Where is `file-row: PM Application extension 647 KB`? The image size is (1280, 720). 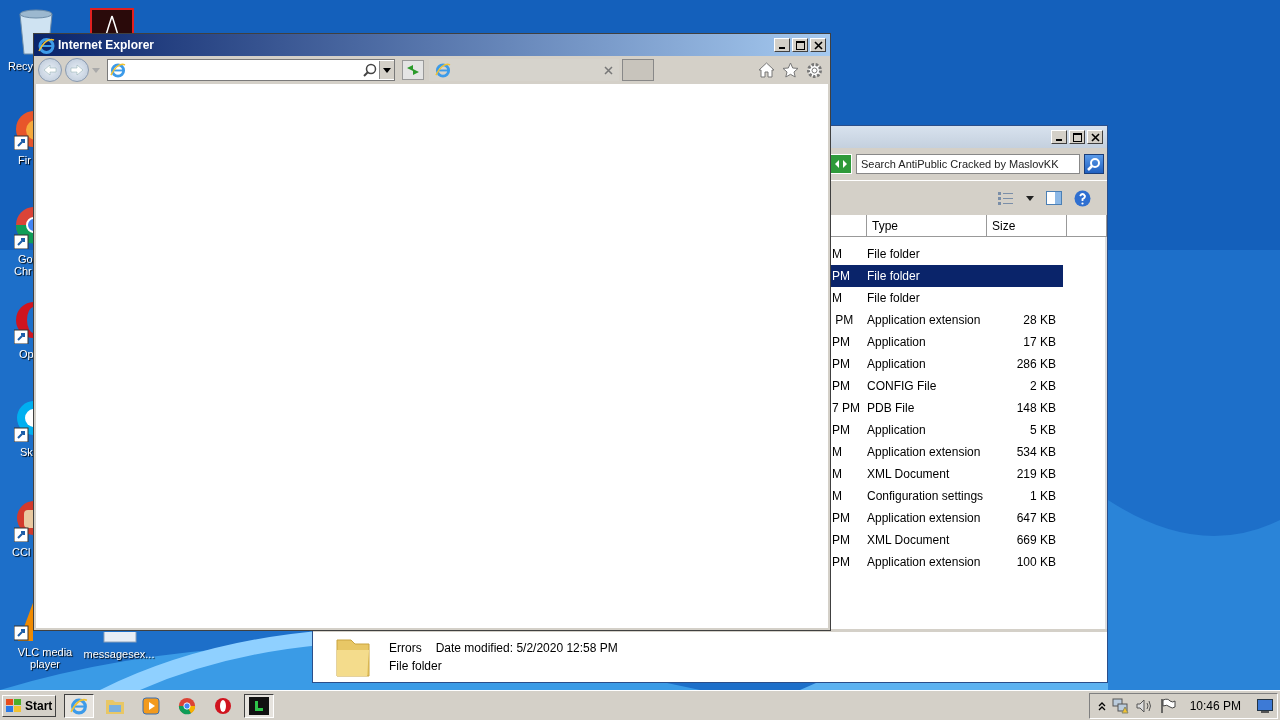 file-row: PM Application extension 647 KB is located at coordinates (947, 518).